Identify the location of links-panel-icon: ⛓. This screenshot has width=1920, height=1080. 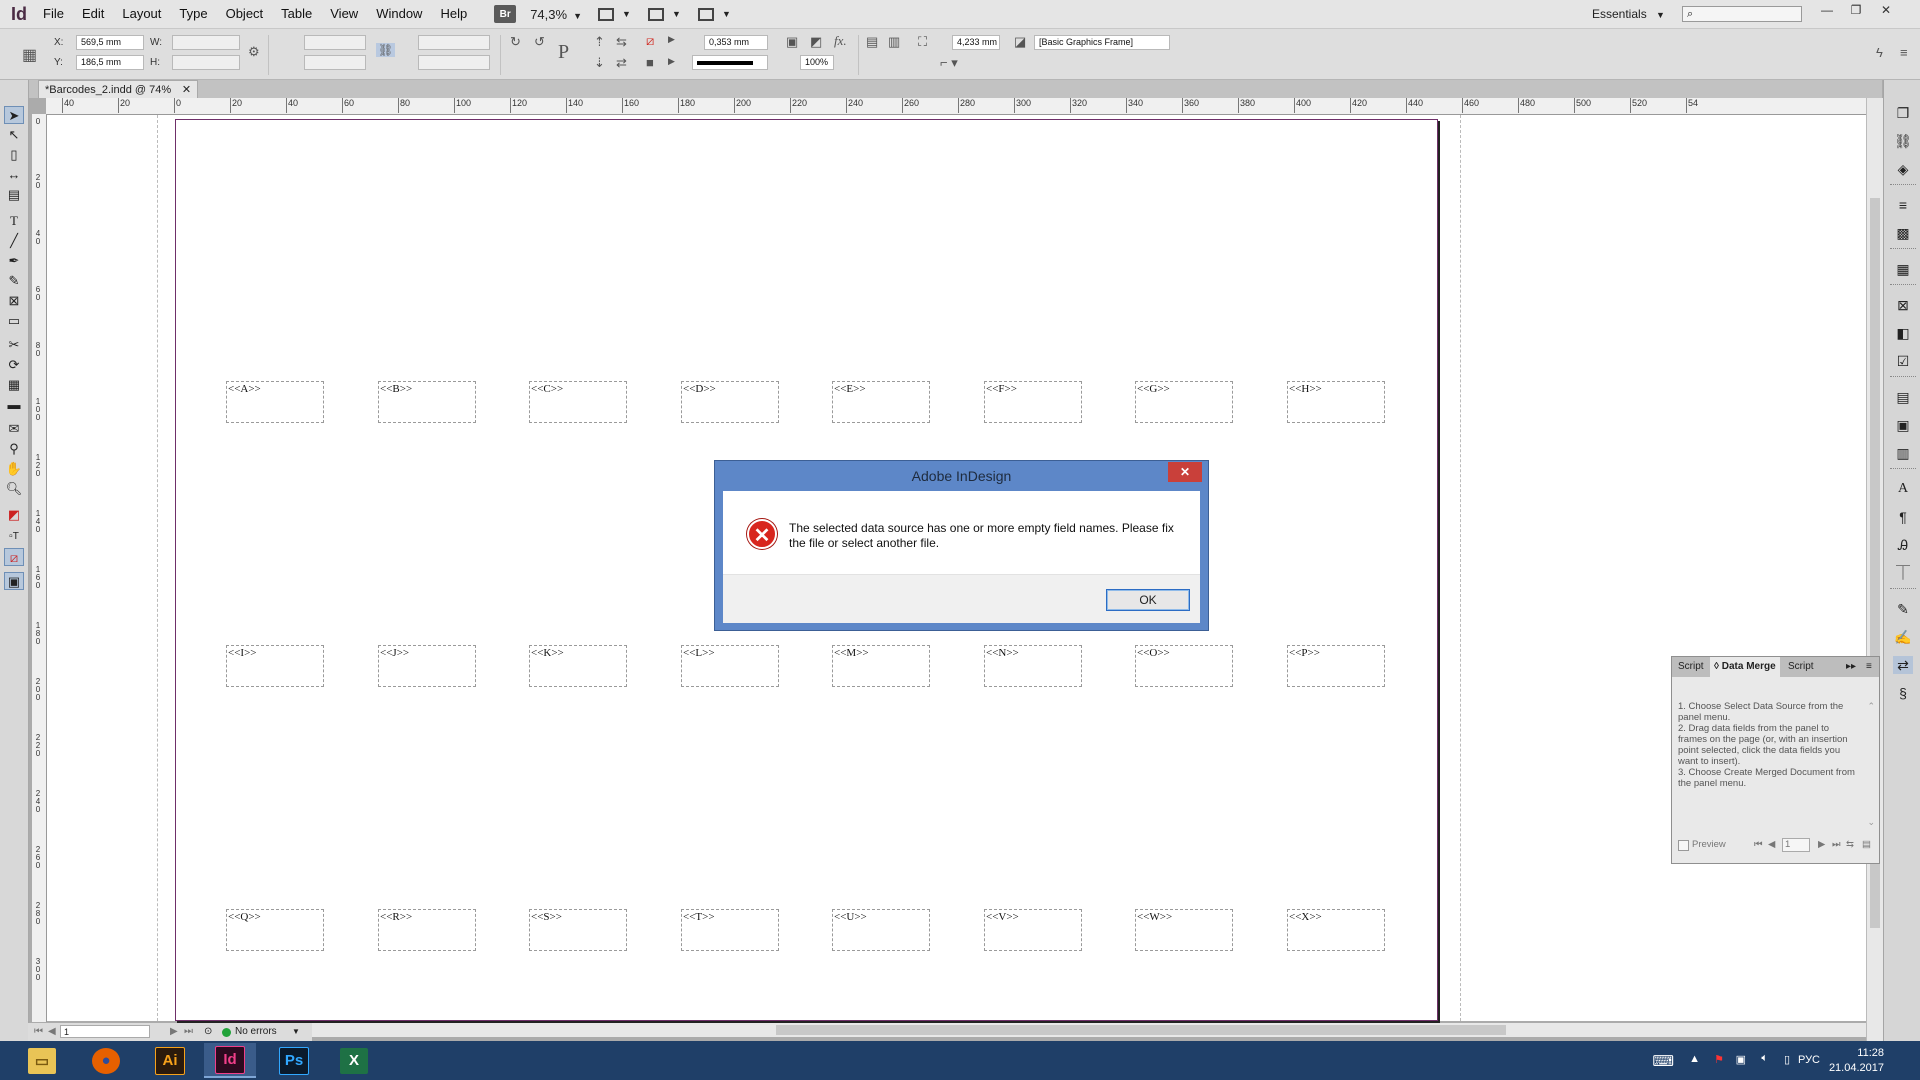
(1903, 141).